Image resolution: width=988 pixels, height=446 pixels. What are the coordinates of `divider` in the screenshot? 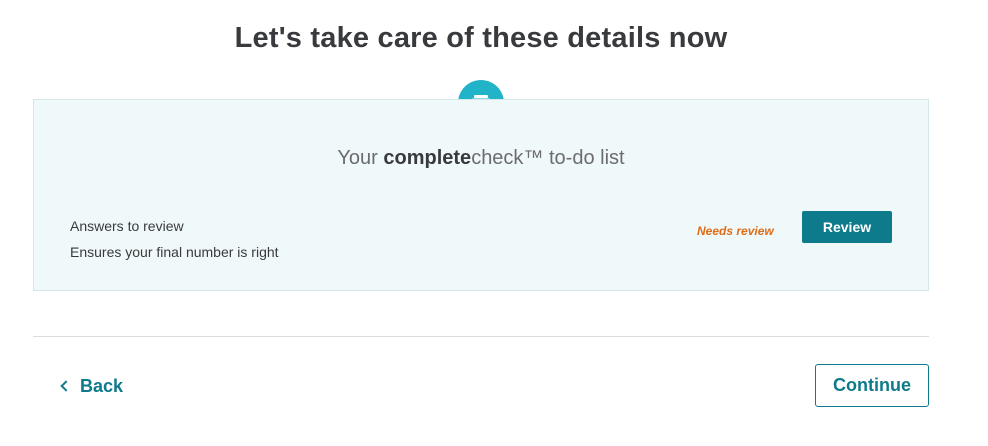 It's located at (481, 336).